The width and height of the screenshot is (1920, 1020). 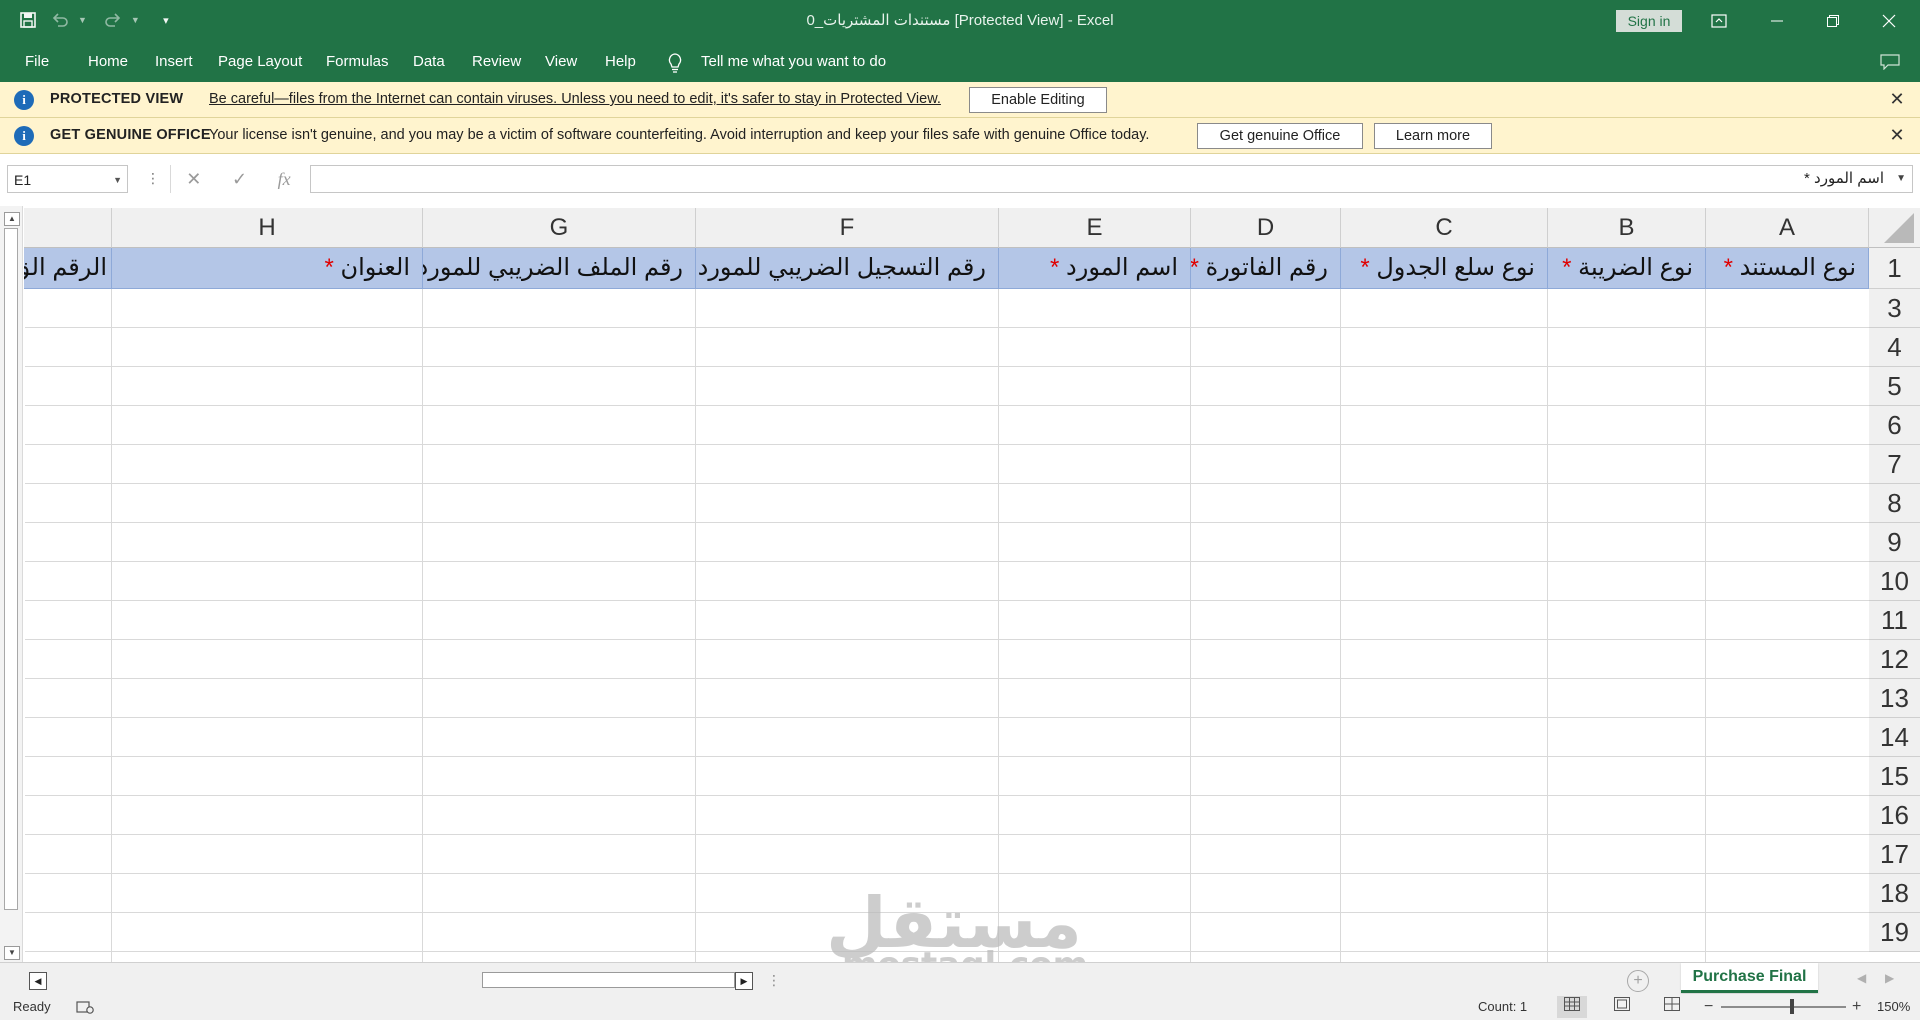 What do you see at coordinates (23, 180) in the screenshot?
I see `name-box-value: E1` at bounding box center [23, 180].